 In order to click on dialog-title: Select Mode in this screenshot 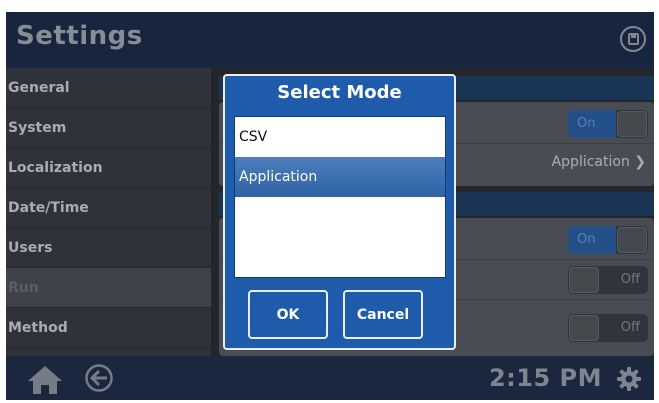, I will do `click(339, 92)`.